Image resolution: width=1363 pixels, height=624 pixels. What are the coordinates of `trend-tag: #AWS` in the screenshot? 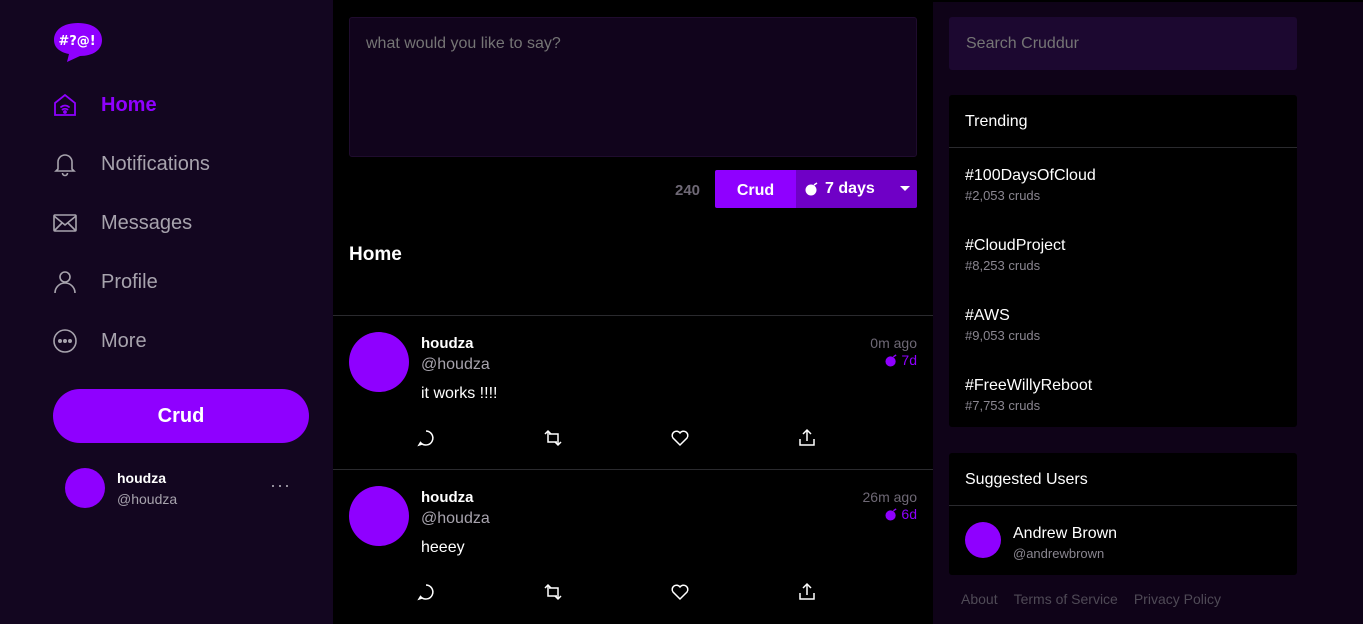 It's located at (987, 315).